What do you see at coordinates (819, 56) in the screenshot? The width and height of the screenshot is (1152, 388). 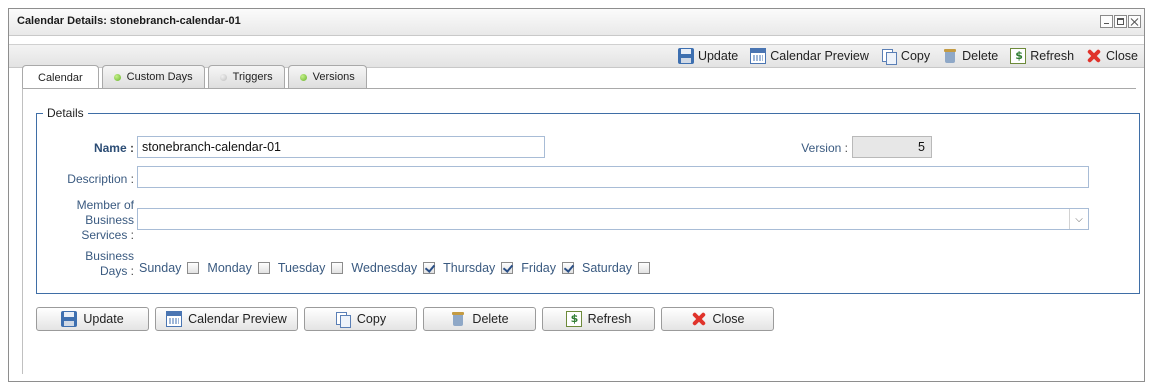 I see `toolbar-calendar-preview-label: Calendar Preview` at bounding box center [819, 56].